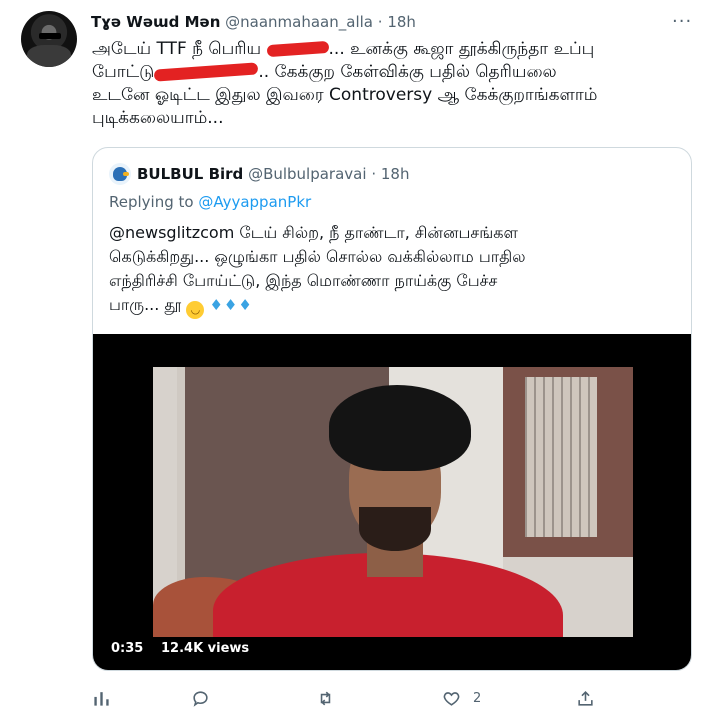  What do you see at coordinates (195, 310) in the screenshot?
I see `kissing-face-emoji: ◡` at bounding box center [195, 310].